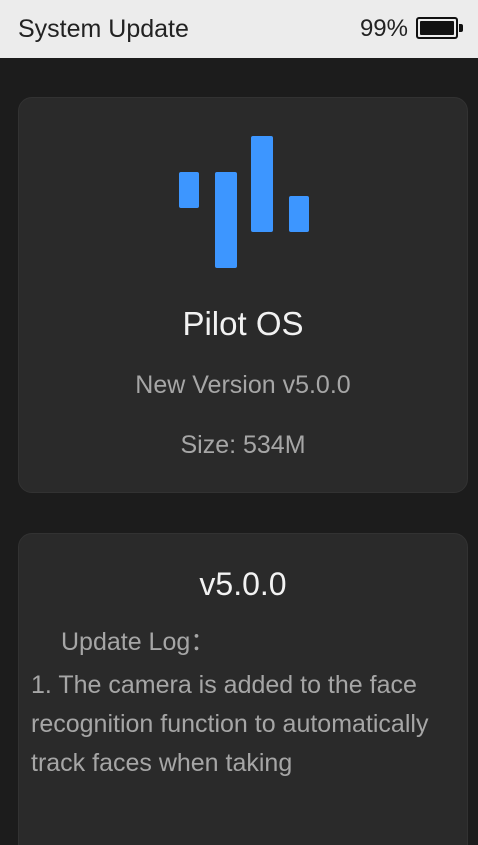 Image resolution: width=478 pixels, height=845 pixels. I want to click on status-bar: System Update 99%, so click(239, 29).